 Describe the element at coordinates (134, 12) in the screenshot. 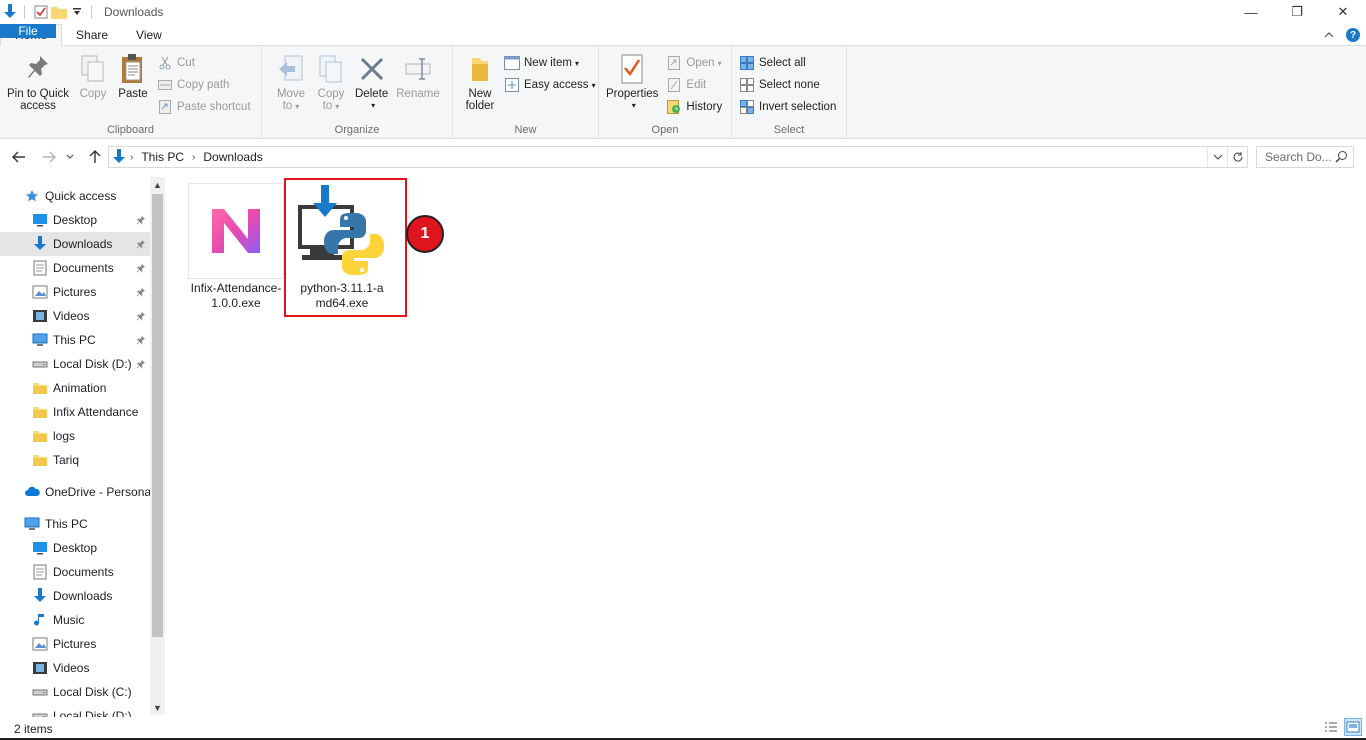

I see `window-title: Downloads` at that location.